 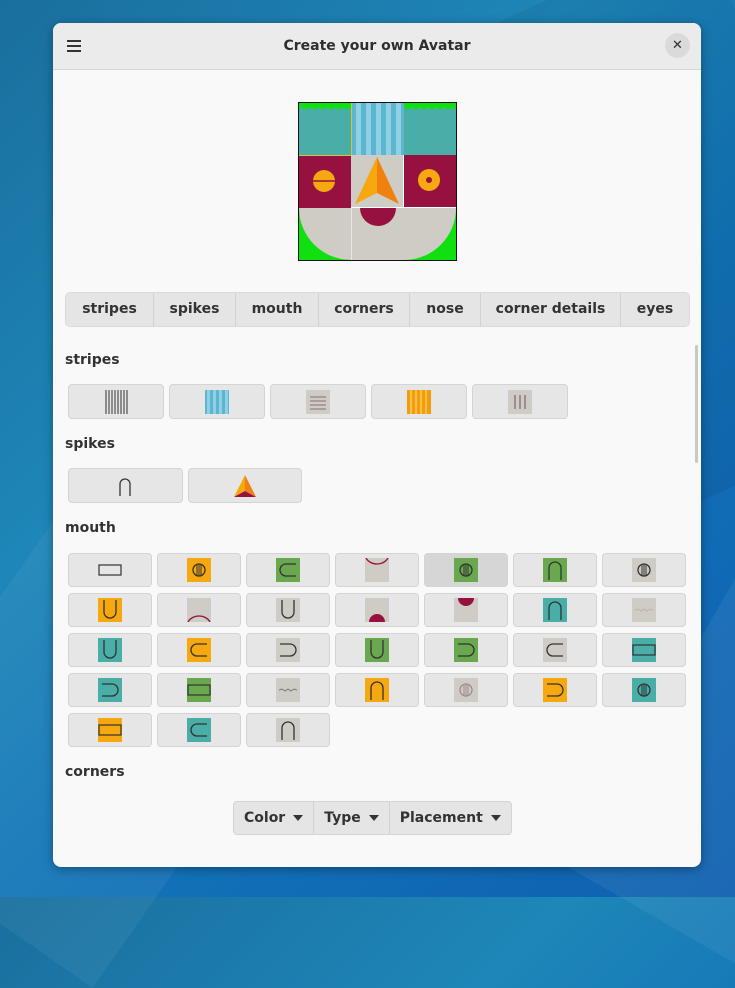 What do you see at coordinates (677, 45) in the screenshot?
I see `close-icon: ✕` at bounding box center [677, 45].